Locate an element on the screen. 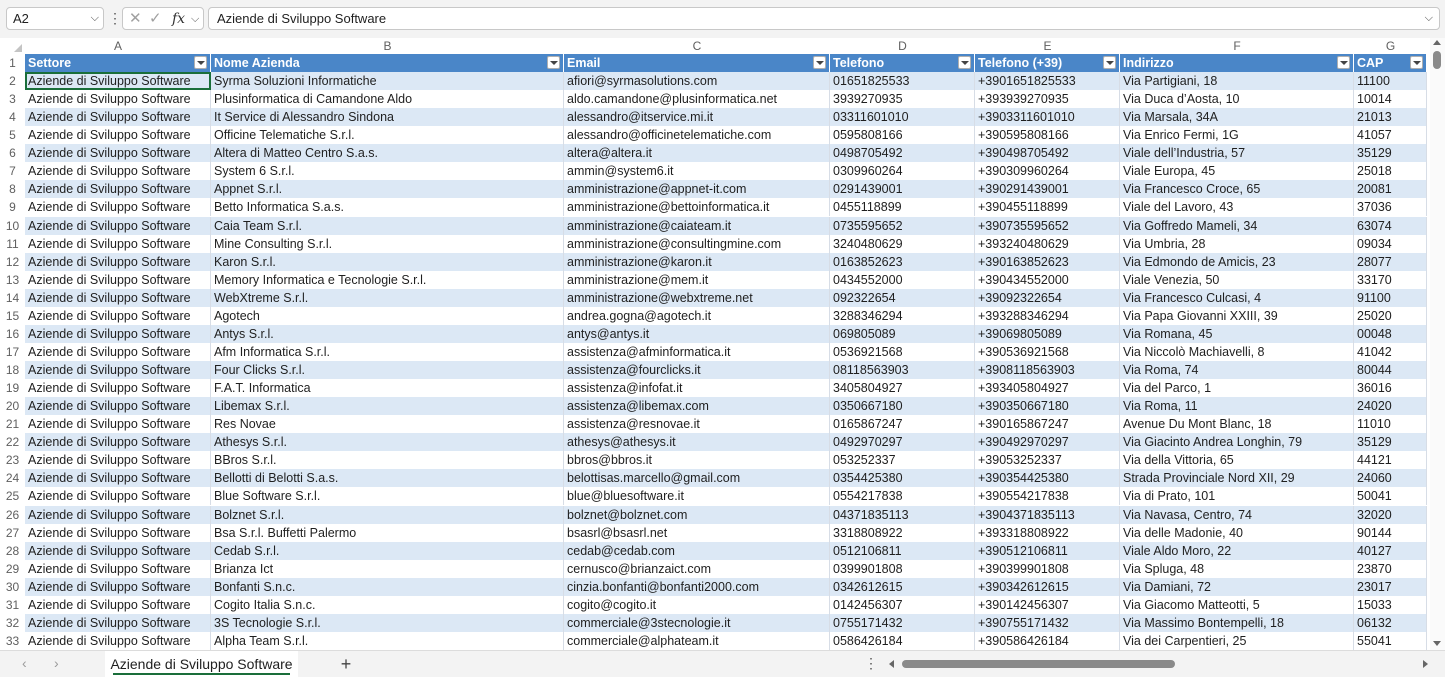 Image resolution: width=1445 pixels, height=677 pixels. table-cell: 0498705492 is located at coordinates (902, 153).